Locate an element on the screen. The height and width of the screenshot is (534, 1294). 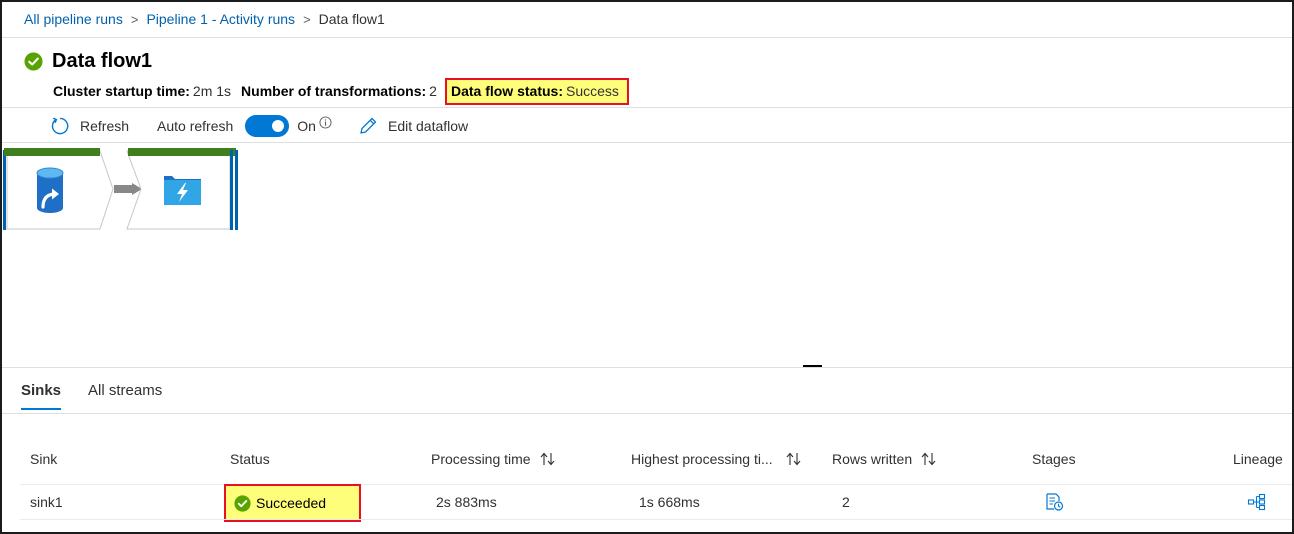
auto-refresh-toggle is located at coordinates (267, 126).